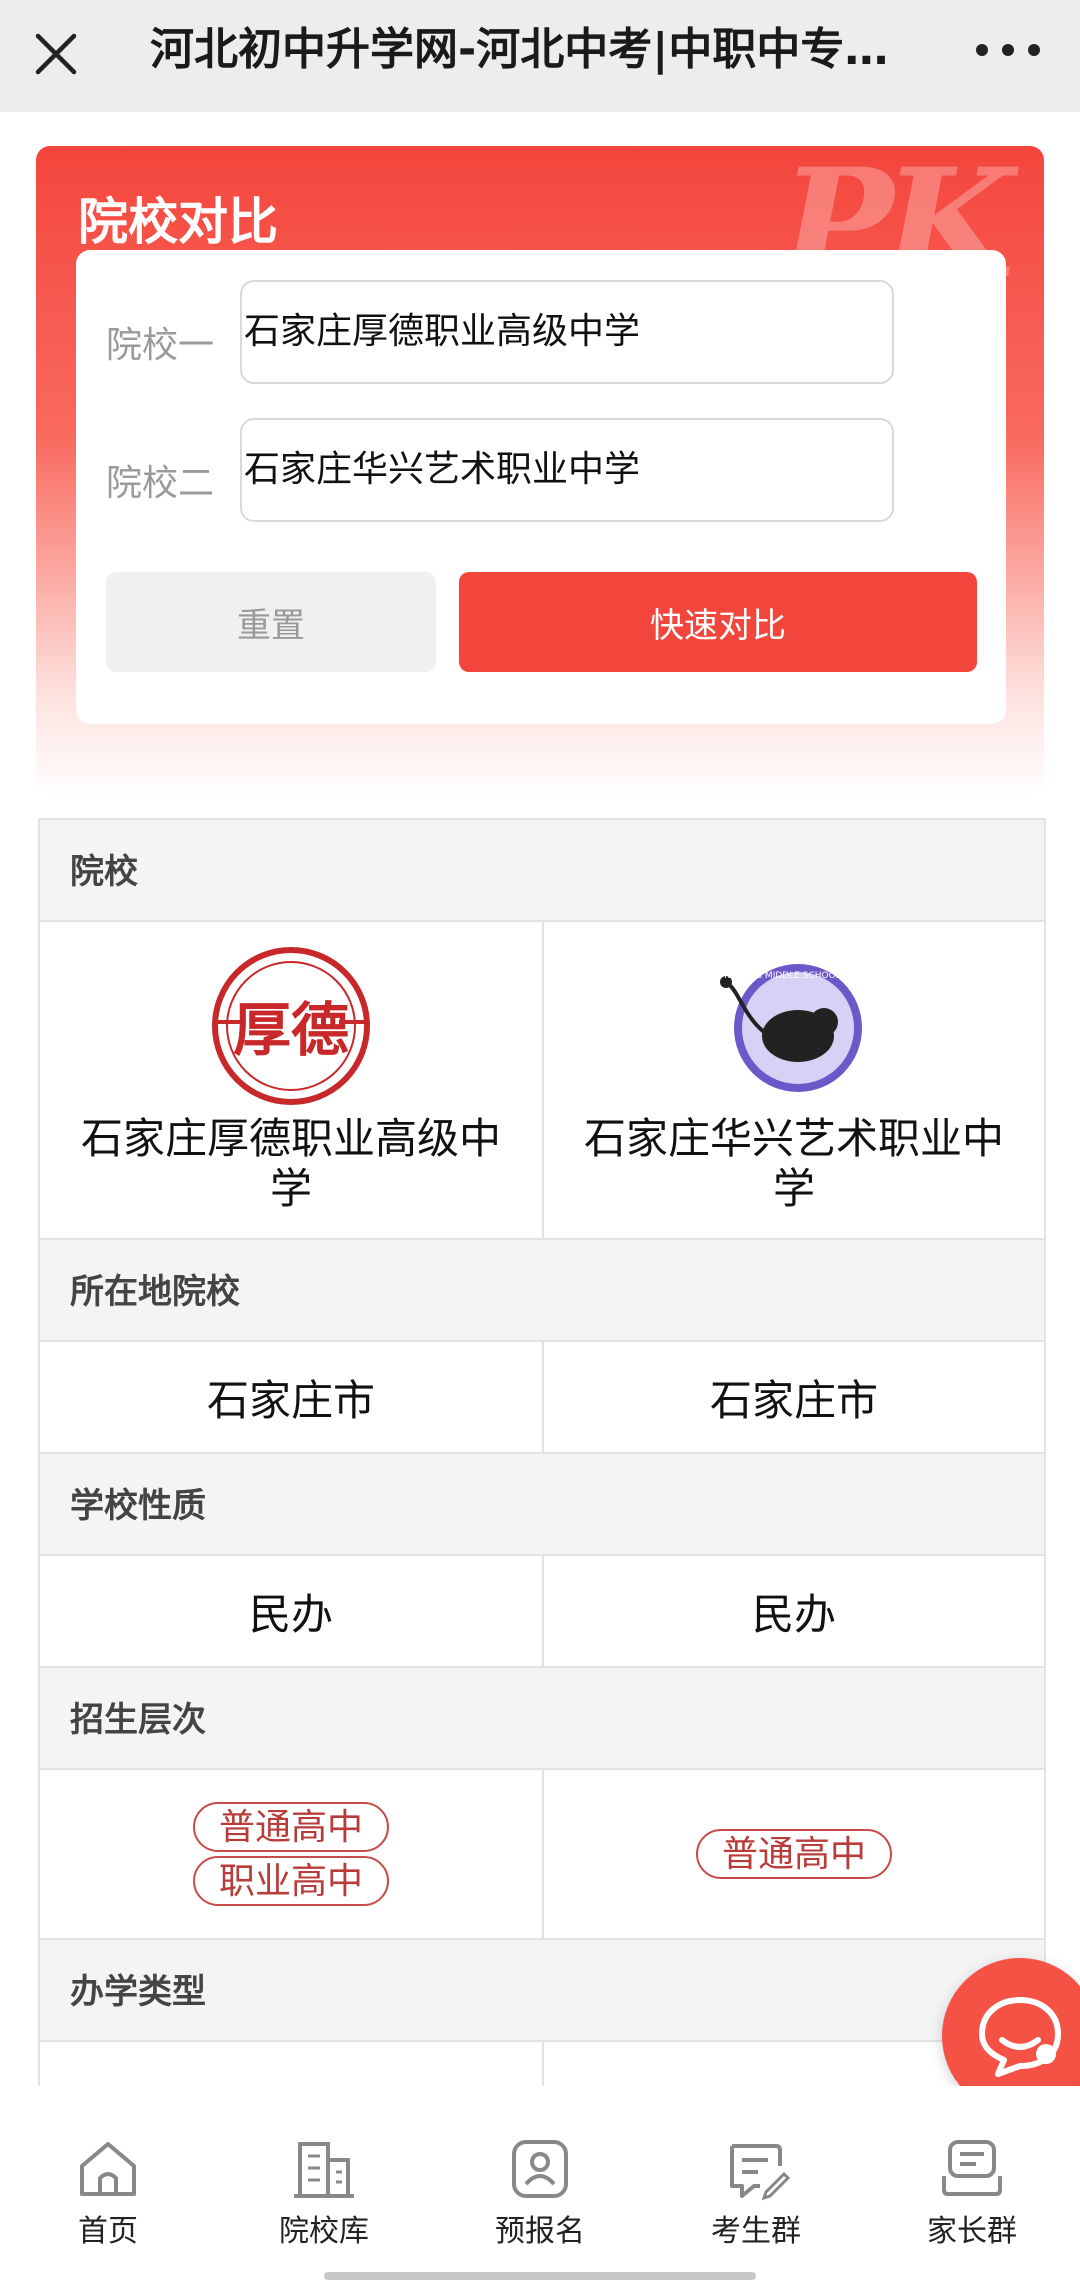  Describe the element at coordinates (56, 54) in the screenshot. I see `close-icon` at that location.